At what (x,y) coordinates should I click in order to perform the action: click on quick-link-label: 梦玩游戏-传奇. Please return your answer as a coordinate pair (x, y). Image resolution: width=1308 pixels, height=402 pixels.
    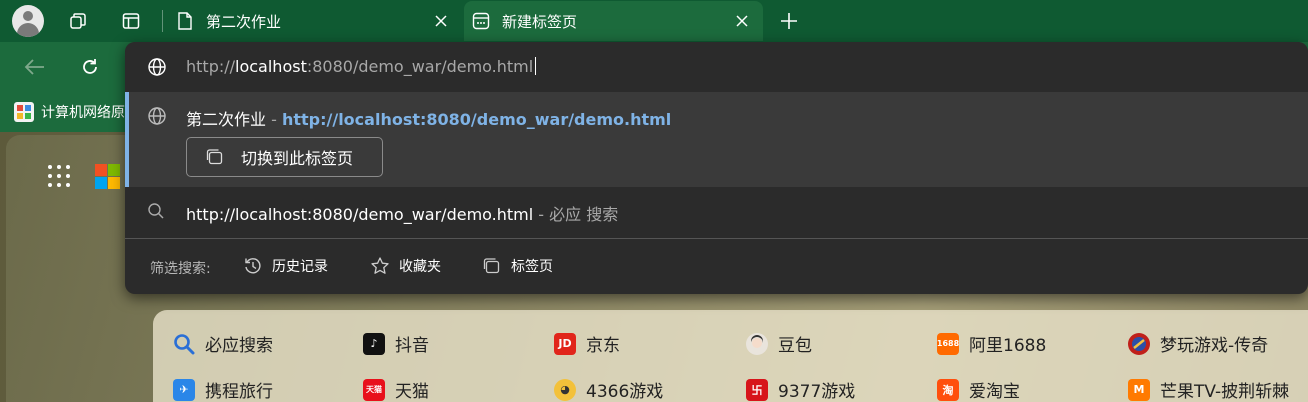
    Looking at the image, I should click on (1214, 346).